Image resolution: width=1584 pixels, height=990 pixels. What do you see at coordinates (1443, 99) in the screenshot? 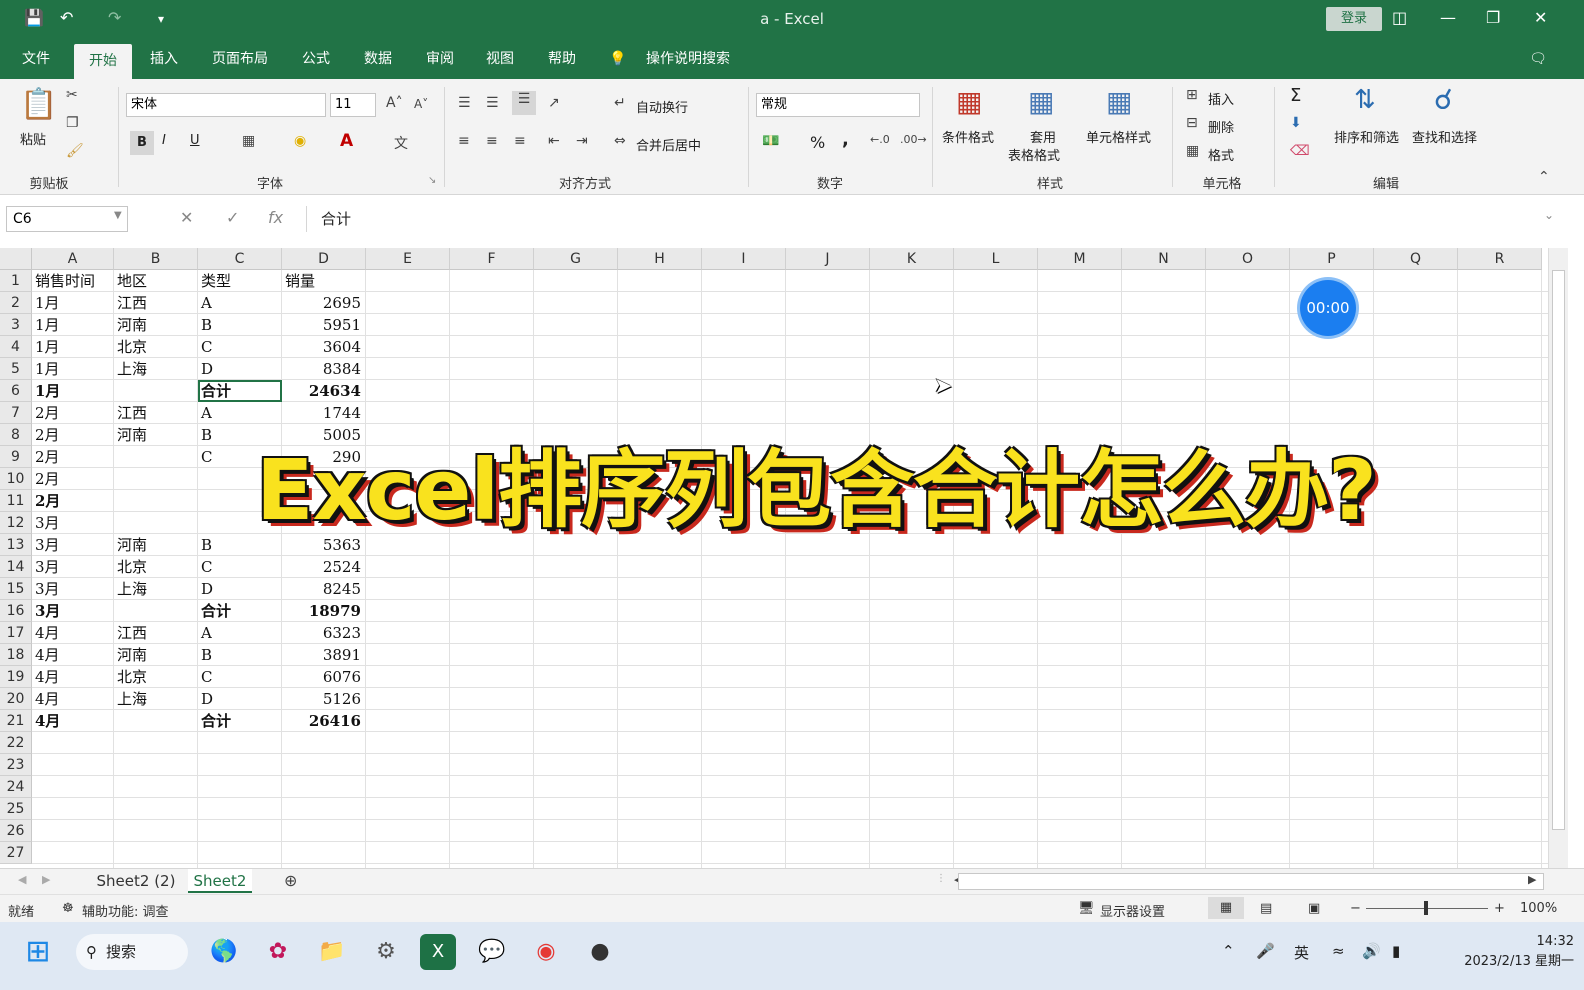
I see `find-select-icon: ☌` at bounding box center [1443, 99].